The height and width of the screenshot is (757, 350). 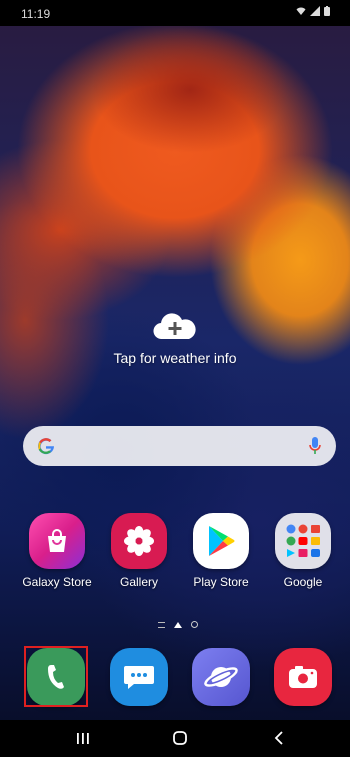 What do you see at coordinates (221, 541) in the screenshot?
I see `play-store-icon` at bounding box center [221, 541].